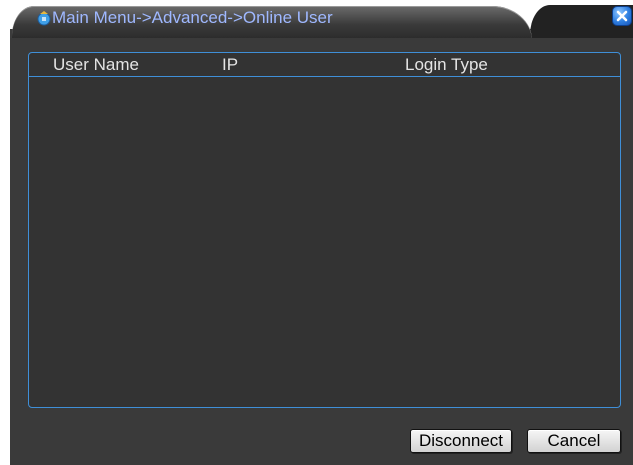  I want to click on title-bar: Main Menu->Advanced->Online User, so click(316, 20).